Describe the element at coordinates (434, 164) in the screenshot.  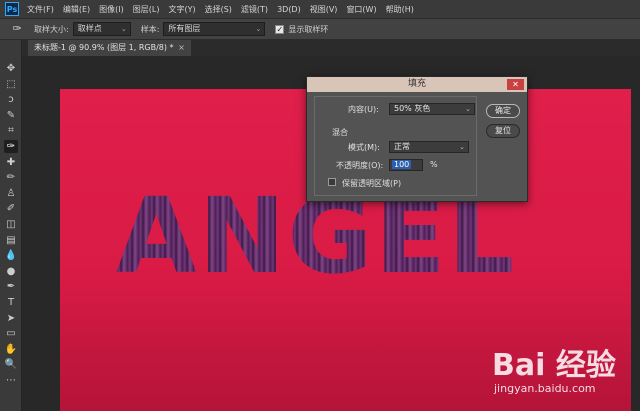
I see `opacity-unit: %` at that location.